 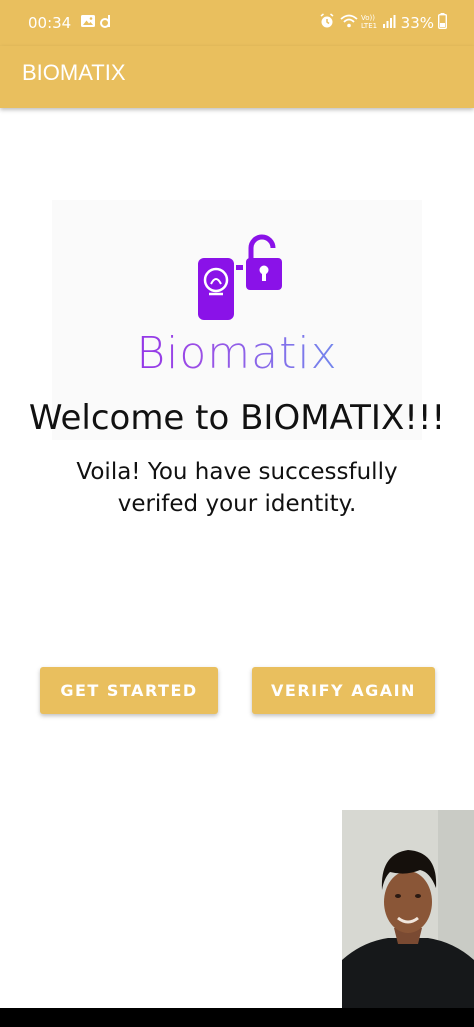 What do you see at coordinates (343, 690) in the screenshot?
I see `verify-again-button: VERIFY AGAIN` at bounding box center [343, 690].